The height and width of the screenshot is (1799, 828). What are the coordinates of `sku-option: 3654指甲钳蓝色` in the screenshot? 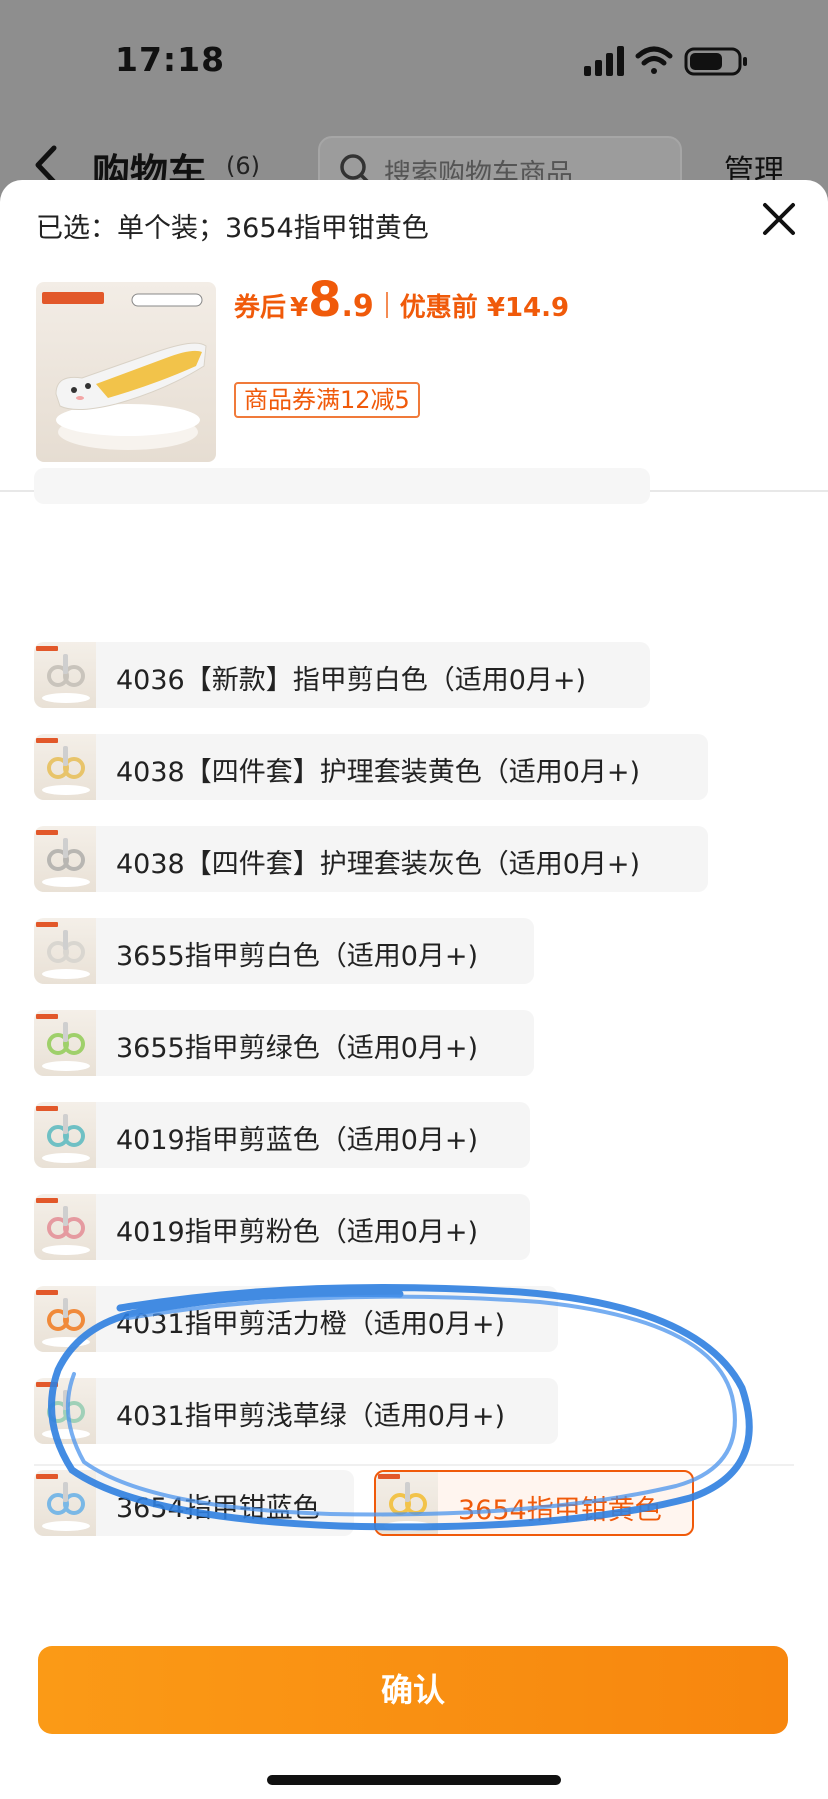 It's located at (194, 1503).